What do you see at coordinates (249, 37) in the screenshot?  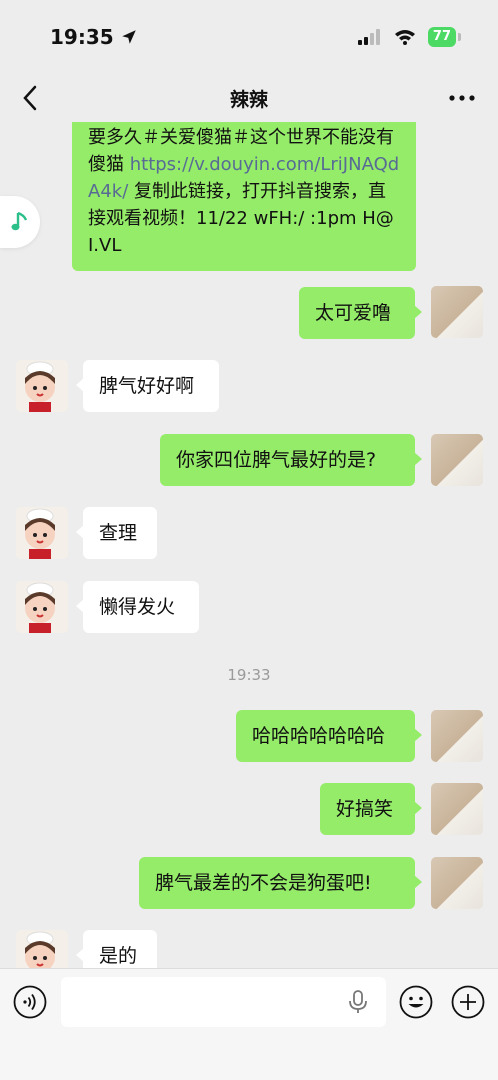 I see `status-bar: 19:35 77` at bounding box center [249, 37].